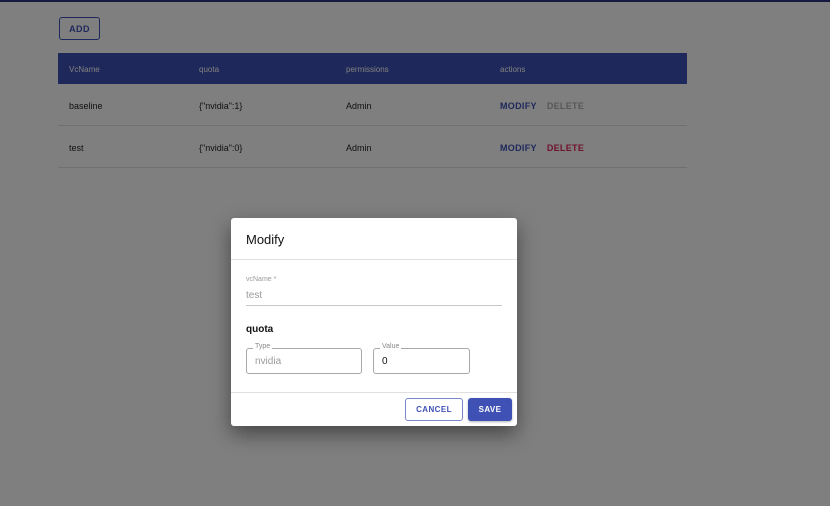  I want to click on dialog-title: Modify, so click(265, 239).